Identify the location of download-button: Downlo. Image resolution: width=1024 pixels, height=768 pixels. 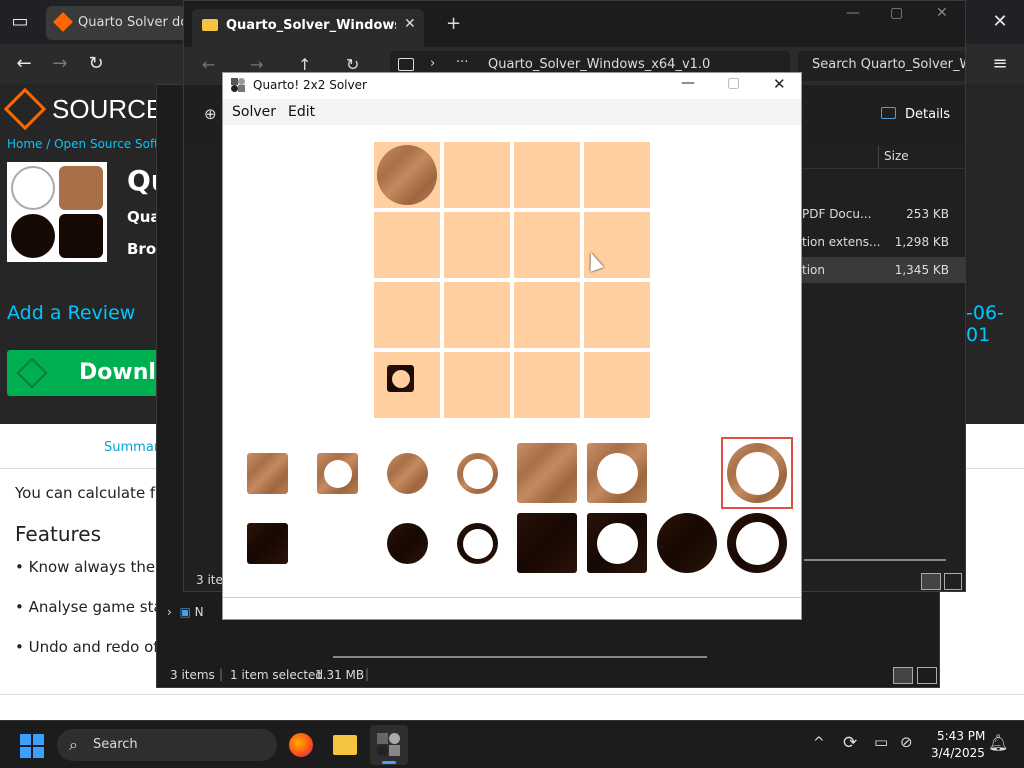
(89, 373).